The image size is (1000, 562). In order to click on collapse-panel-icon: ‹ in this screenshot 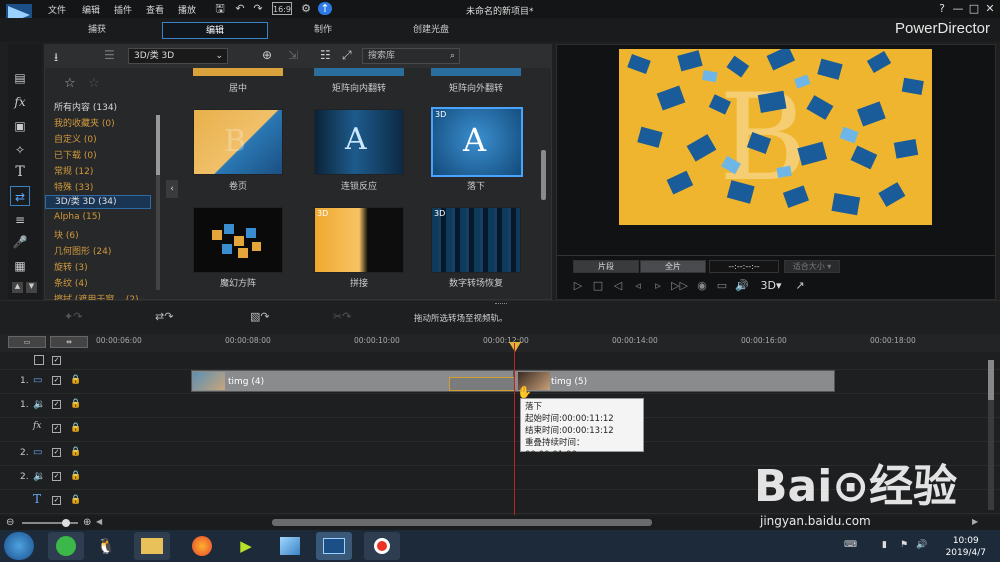, I will do `click(172, 189)`.